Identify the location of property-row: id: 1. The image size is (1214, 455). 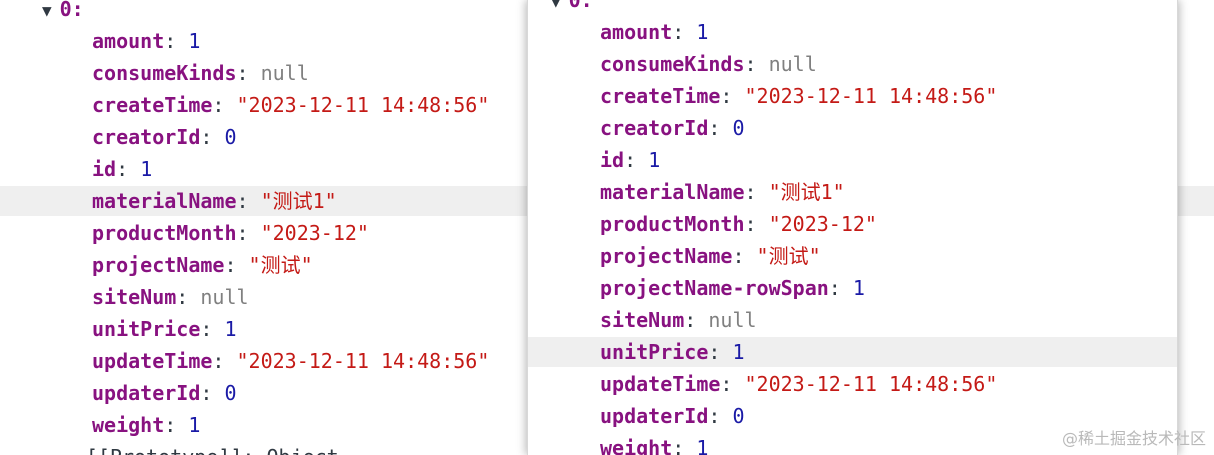
(852, 160).